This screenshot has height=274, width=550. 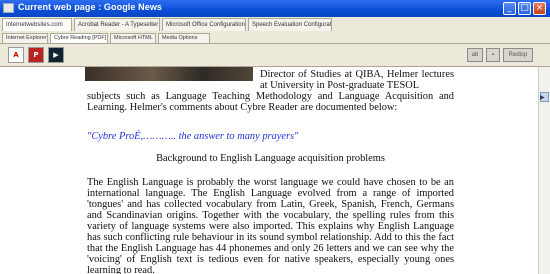 I want to click on pdf-icon: A, so click(x=16, y=55).